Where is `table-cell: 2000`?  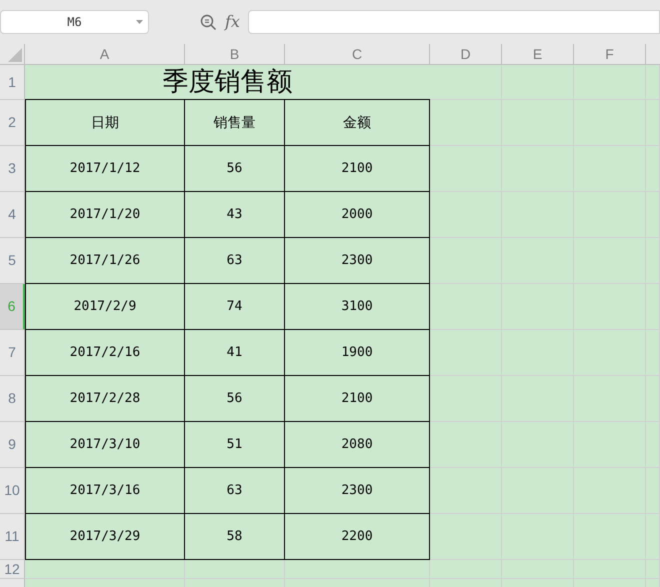 table-cell: 2000 is located at coordinates (357, 215).